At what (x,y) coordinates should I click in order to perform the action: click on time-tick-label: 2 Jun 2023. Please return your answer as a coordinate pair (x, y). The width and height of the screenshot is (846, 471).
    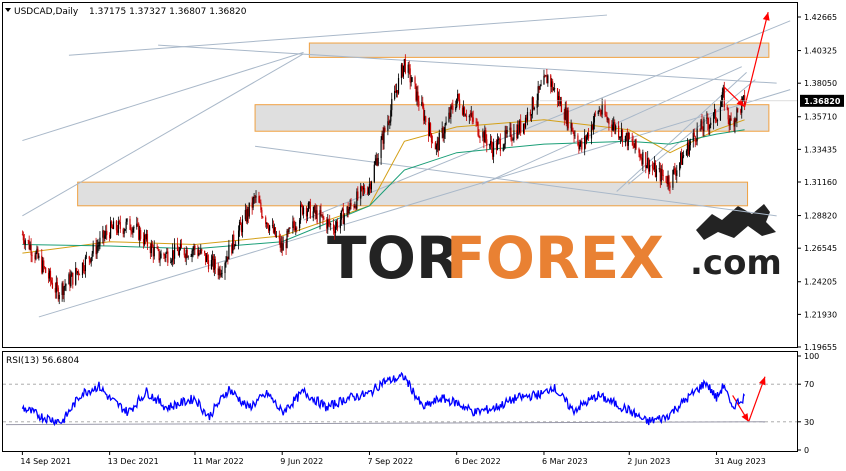
    Looking at the image, I should click on (648, 461).